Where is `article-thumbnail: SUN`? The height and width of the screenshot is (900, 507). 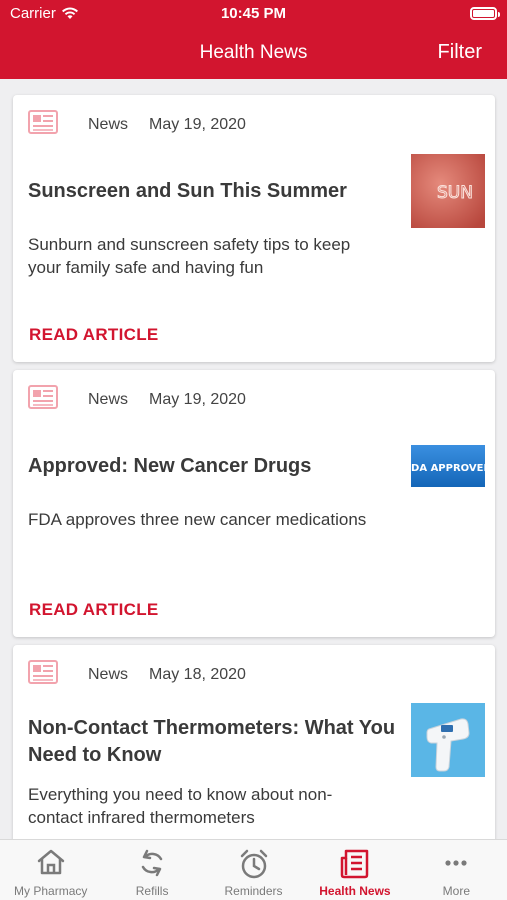
article-thumbnail: SUN is located at coordinates (448, 191).